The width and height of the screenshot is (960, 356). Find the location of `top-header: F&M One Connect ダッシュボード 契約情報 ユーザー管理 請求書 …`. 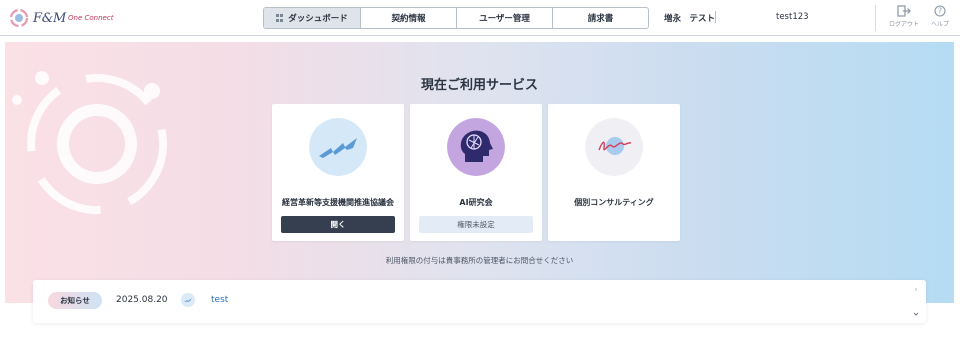

top-header: F&M One Connect ダッシュボード 契約情報 ユーザー管理 請求書 … is located at coordinates (480, 18).